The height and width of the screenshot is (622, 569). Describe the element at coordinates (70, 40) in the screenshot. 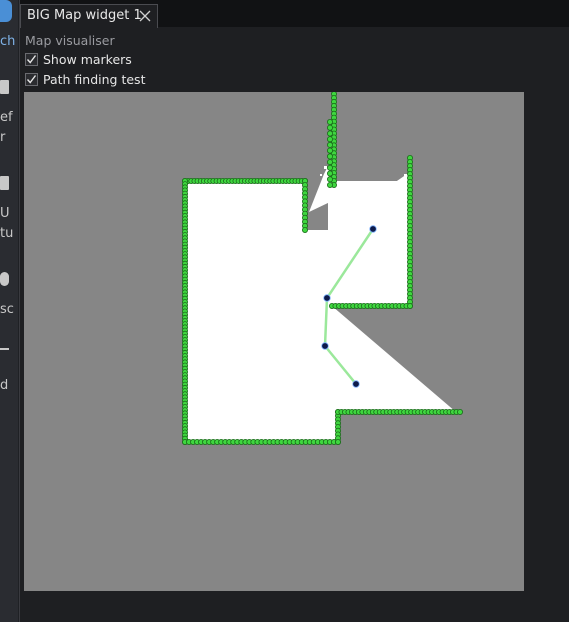

I see `panel-title: Map visualiser` at that location.